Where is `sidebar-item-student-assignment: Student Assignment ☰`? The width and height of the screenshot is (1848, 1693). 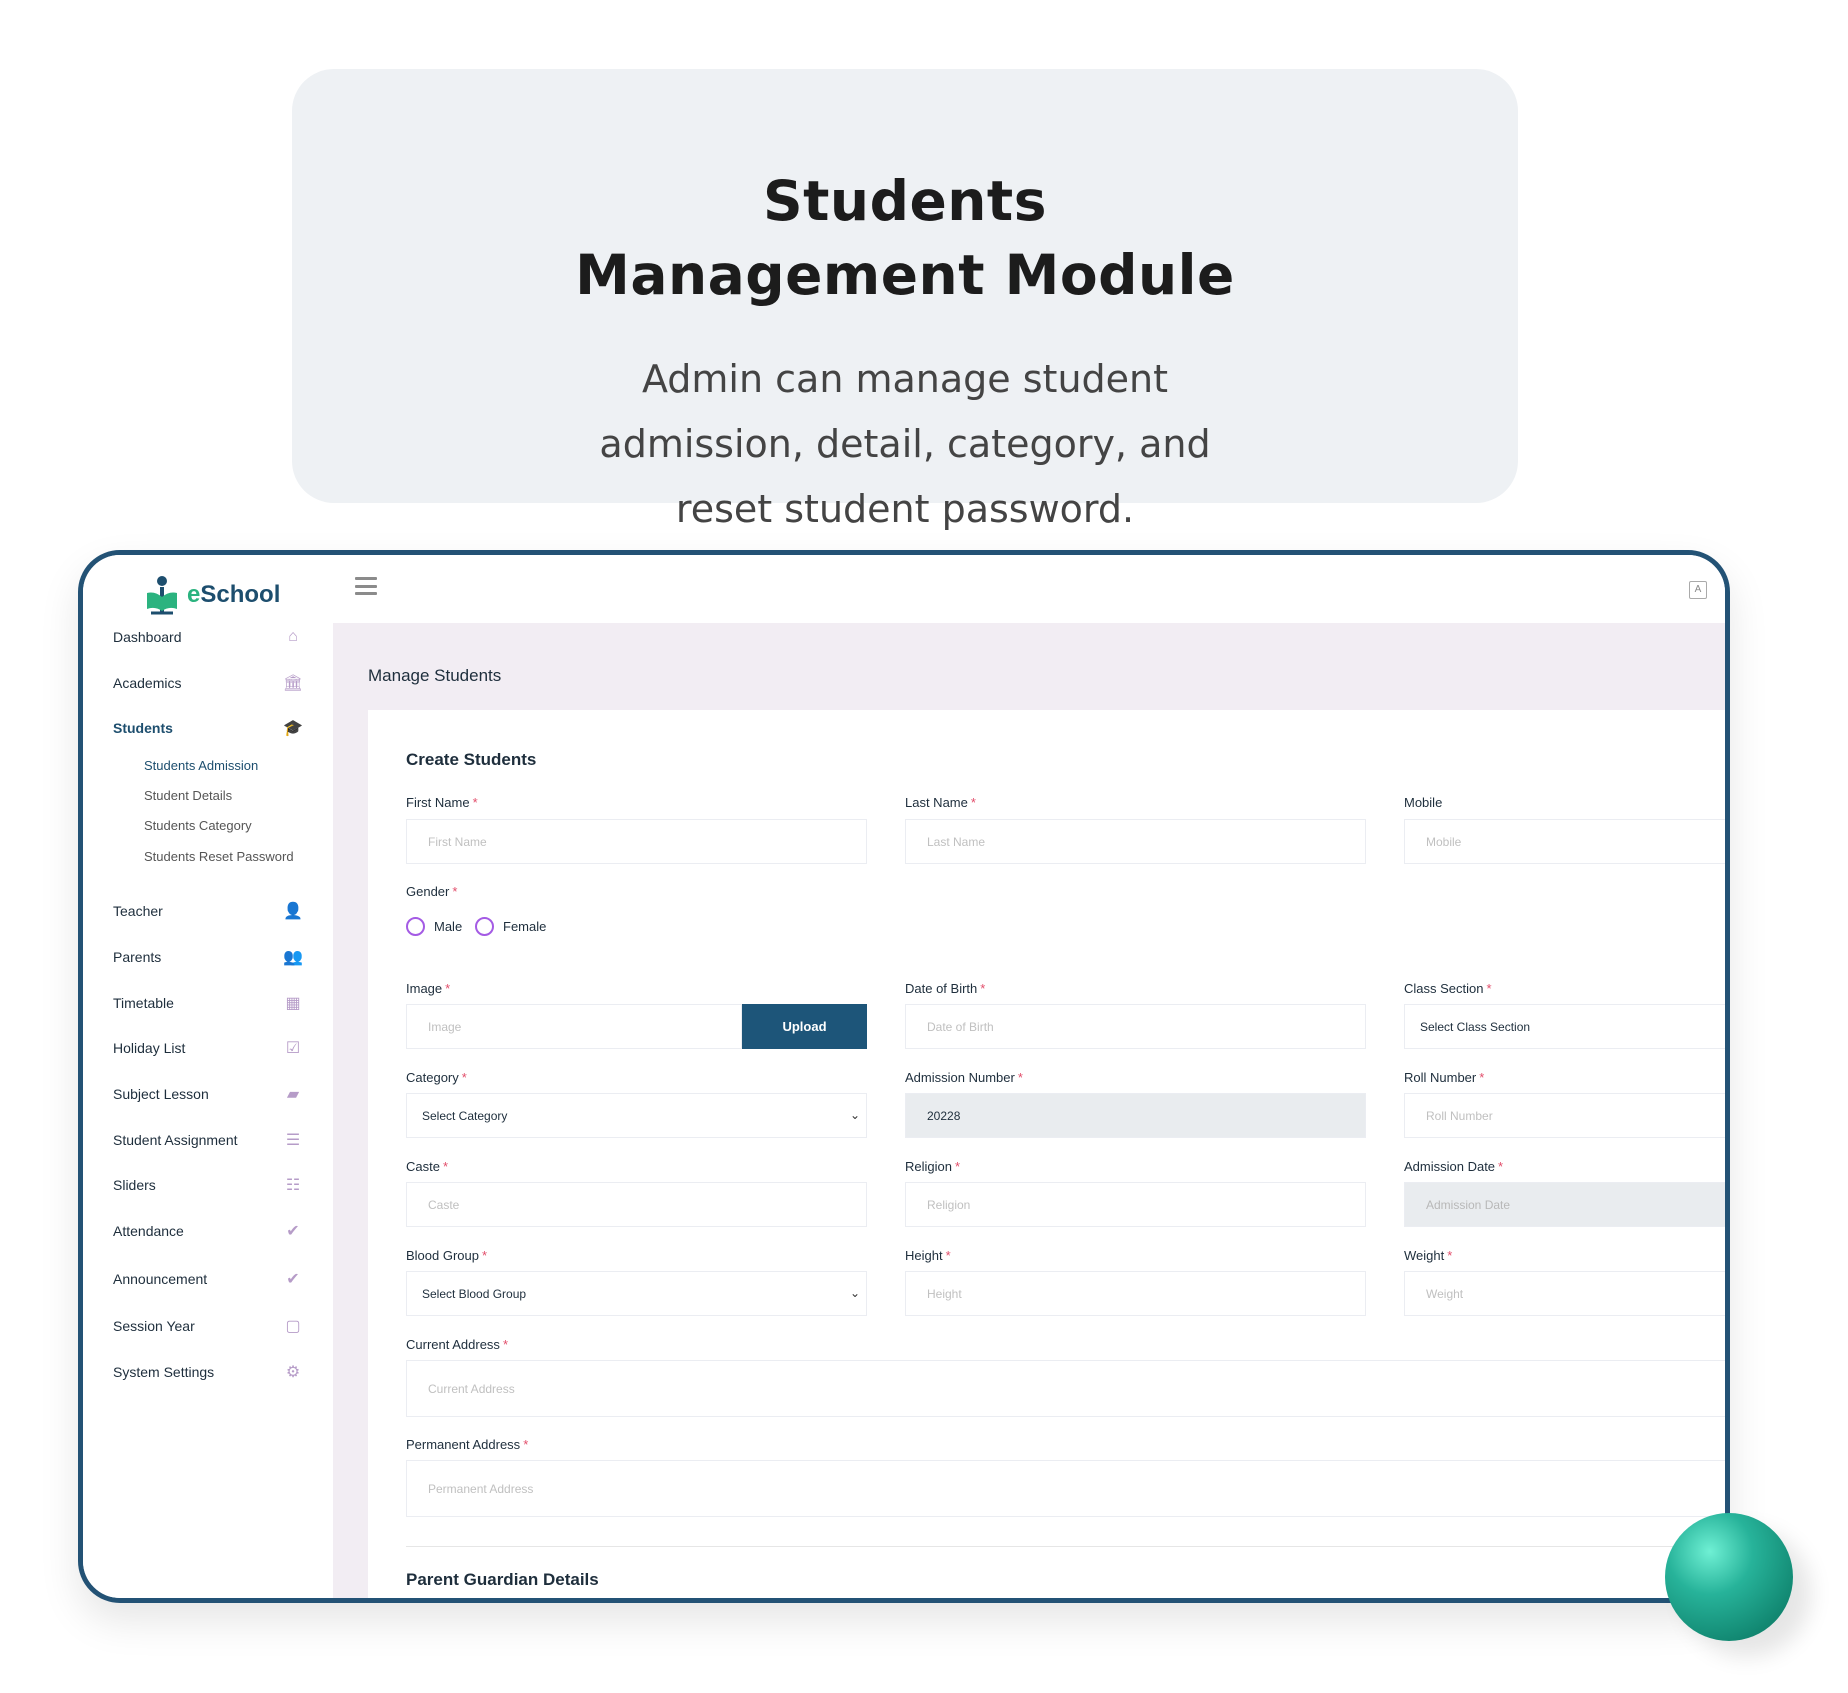
sidebar-item-student-assignment: Student Assignment ☰ is located at coordinates (208, 1140).